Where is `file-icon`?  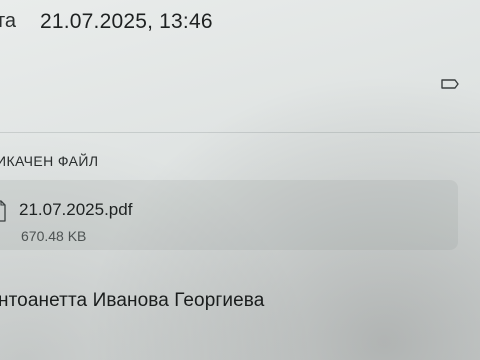 file-icon is located at coordinates (3, 211).